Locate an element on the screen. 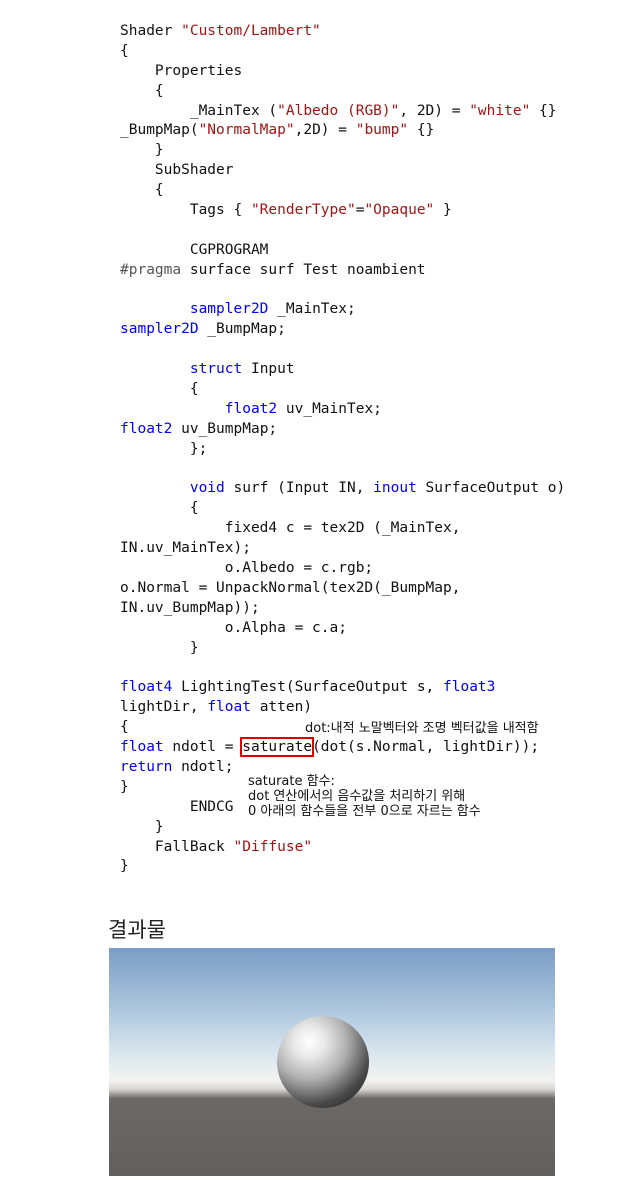 This screenshot has height=1200, width=642. code-line: o.Normal = UnpackNormal(tex2D(_BumpMap, is located at coordinates (370, 589).